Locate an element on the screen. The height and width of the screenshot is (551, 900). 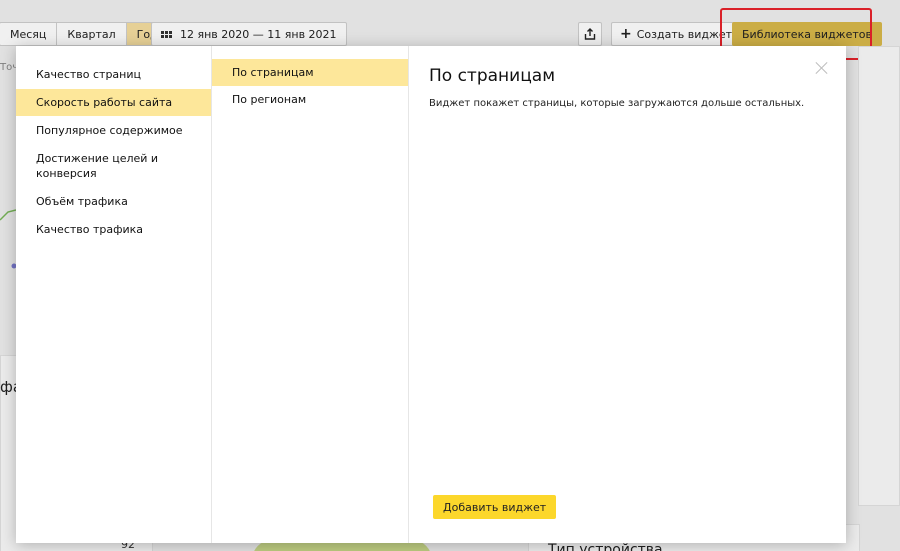
share-icon is located at coordinates (590, 34).